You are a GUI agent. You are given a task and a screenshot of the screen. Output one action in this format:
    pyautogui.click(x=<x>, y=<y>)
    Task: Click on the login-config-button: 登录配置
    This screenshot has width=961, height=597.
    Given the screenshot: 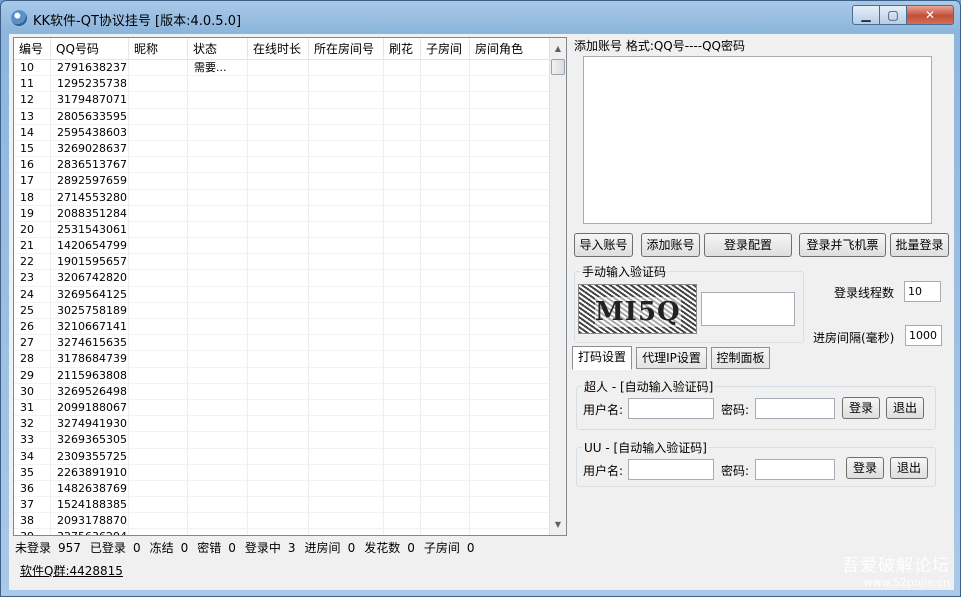 What is the action you would take?
    pyautogui.click(x=748, y=245)
    